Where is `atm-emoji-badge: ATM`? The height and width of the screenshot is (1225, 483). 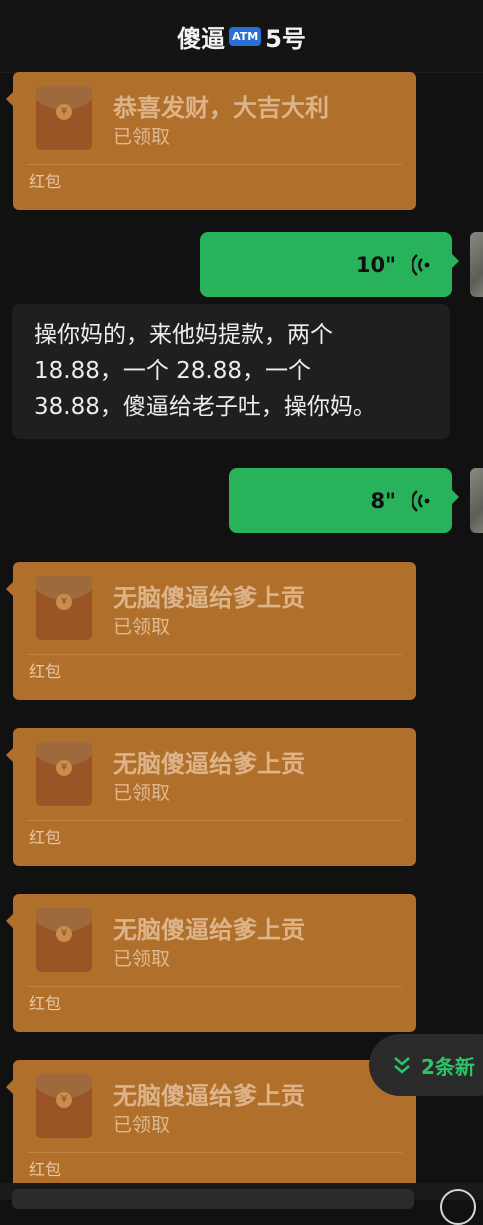 atm-emoji-badge: ATM is located at coordinates (245, 36).